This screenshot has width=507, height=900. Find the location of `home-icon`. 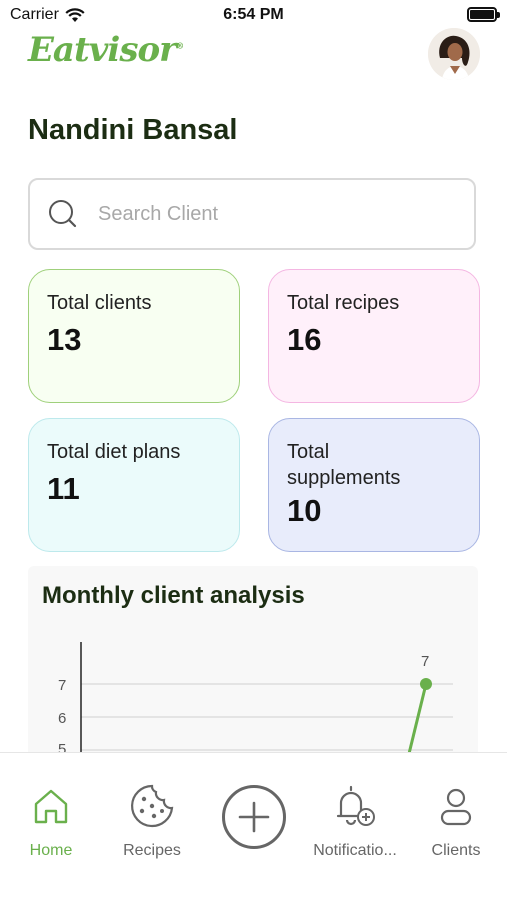

home-icon is located at coordinates (51, 806).